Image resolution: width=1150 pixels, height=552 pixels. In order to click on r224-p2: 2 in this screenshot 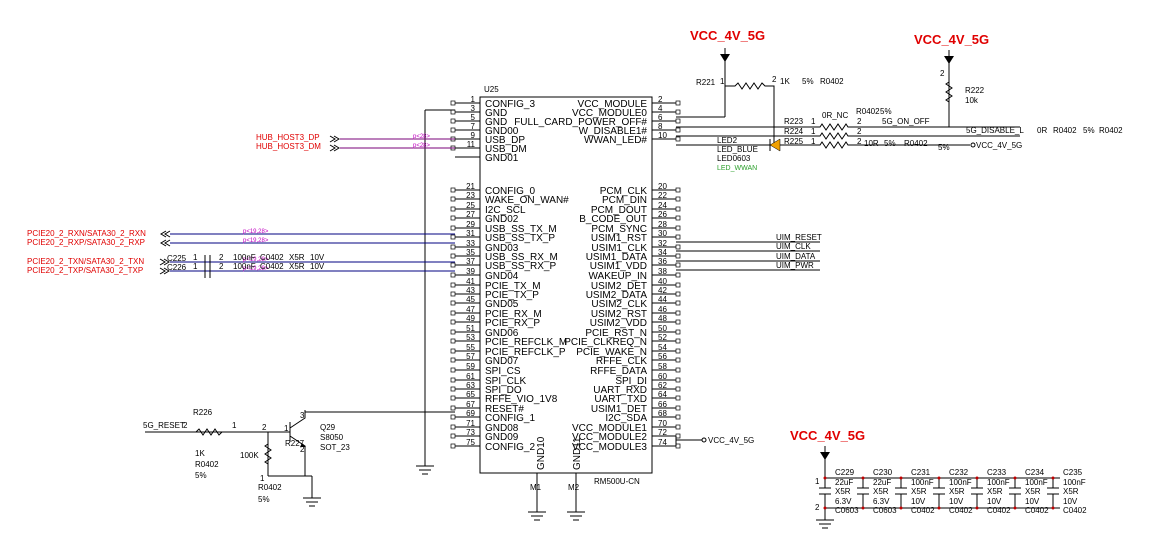, I will do `click(859, 131)`.